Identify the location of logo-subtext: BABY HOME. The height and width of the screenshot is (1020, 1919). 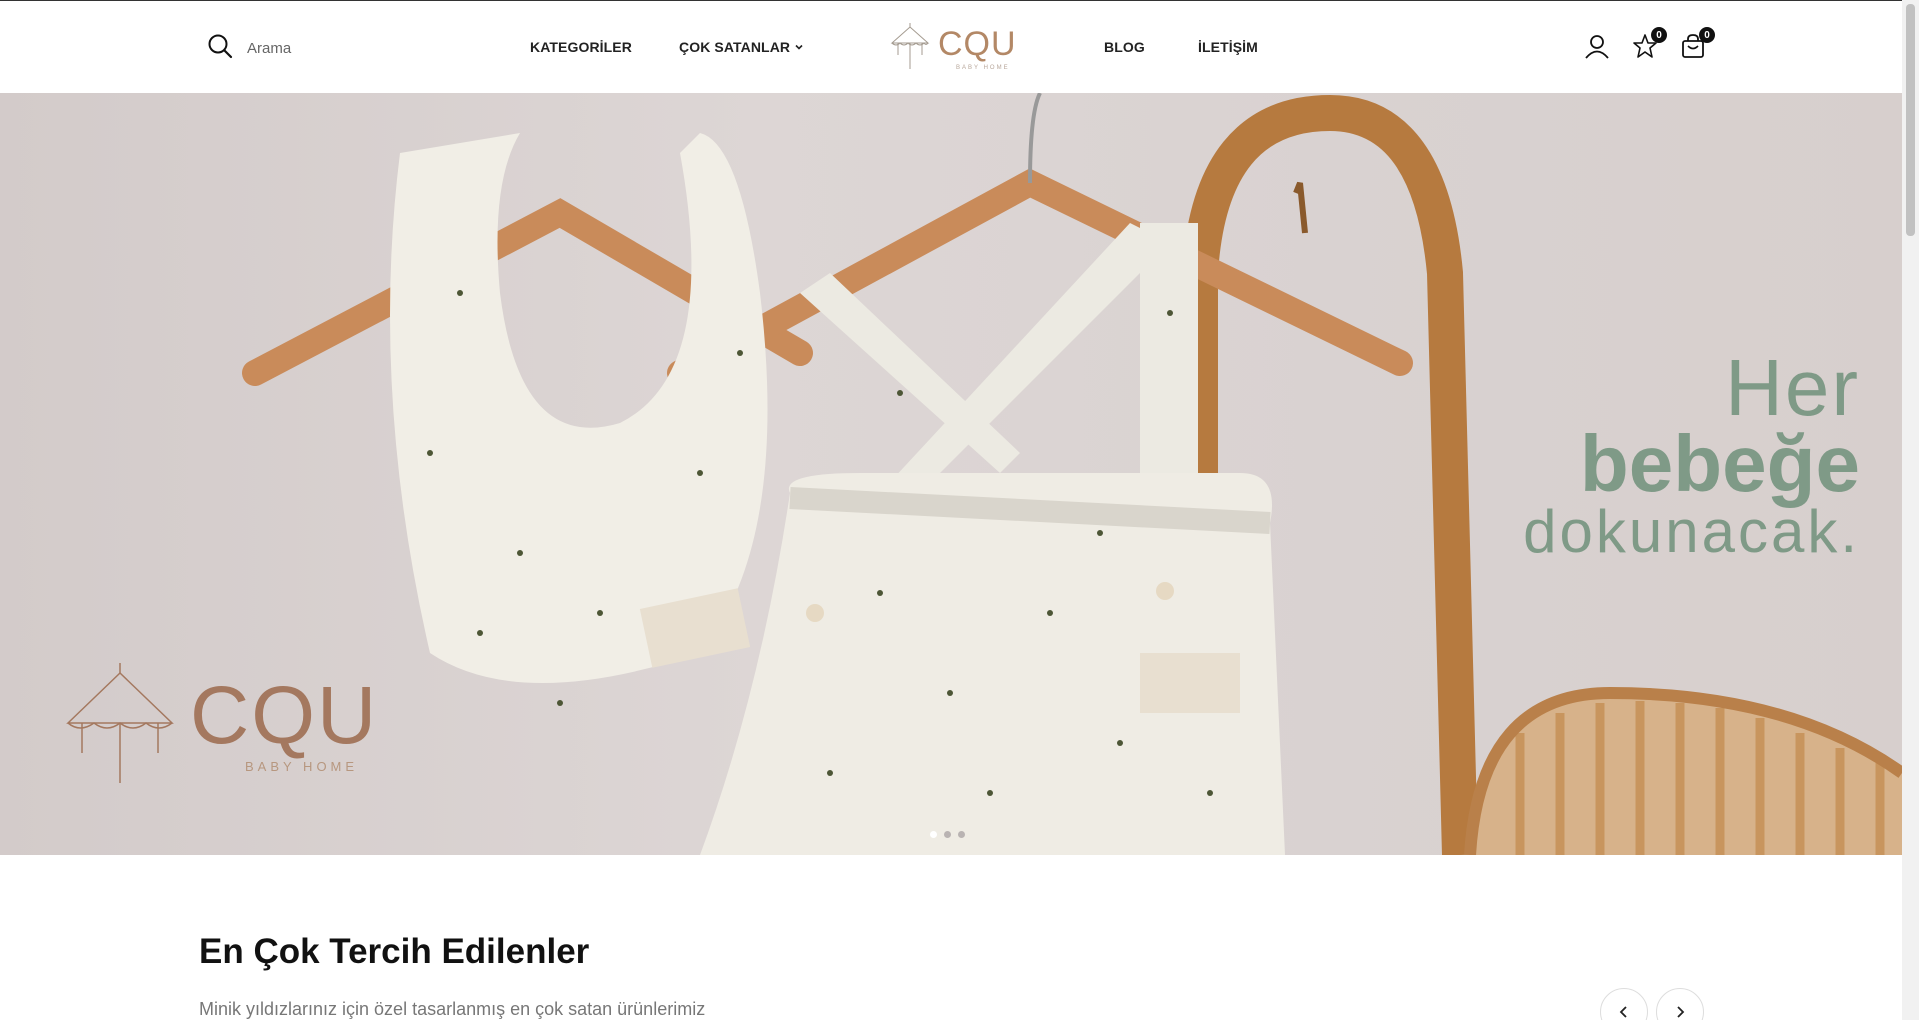
(983, 68).